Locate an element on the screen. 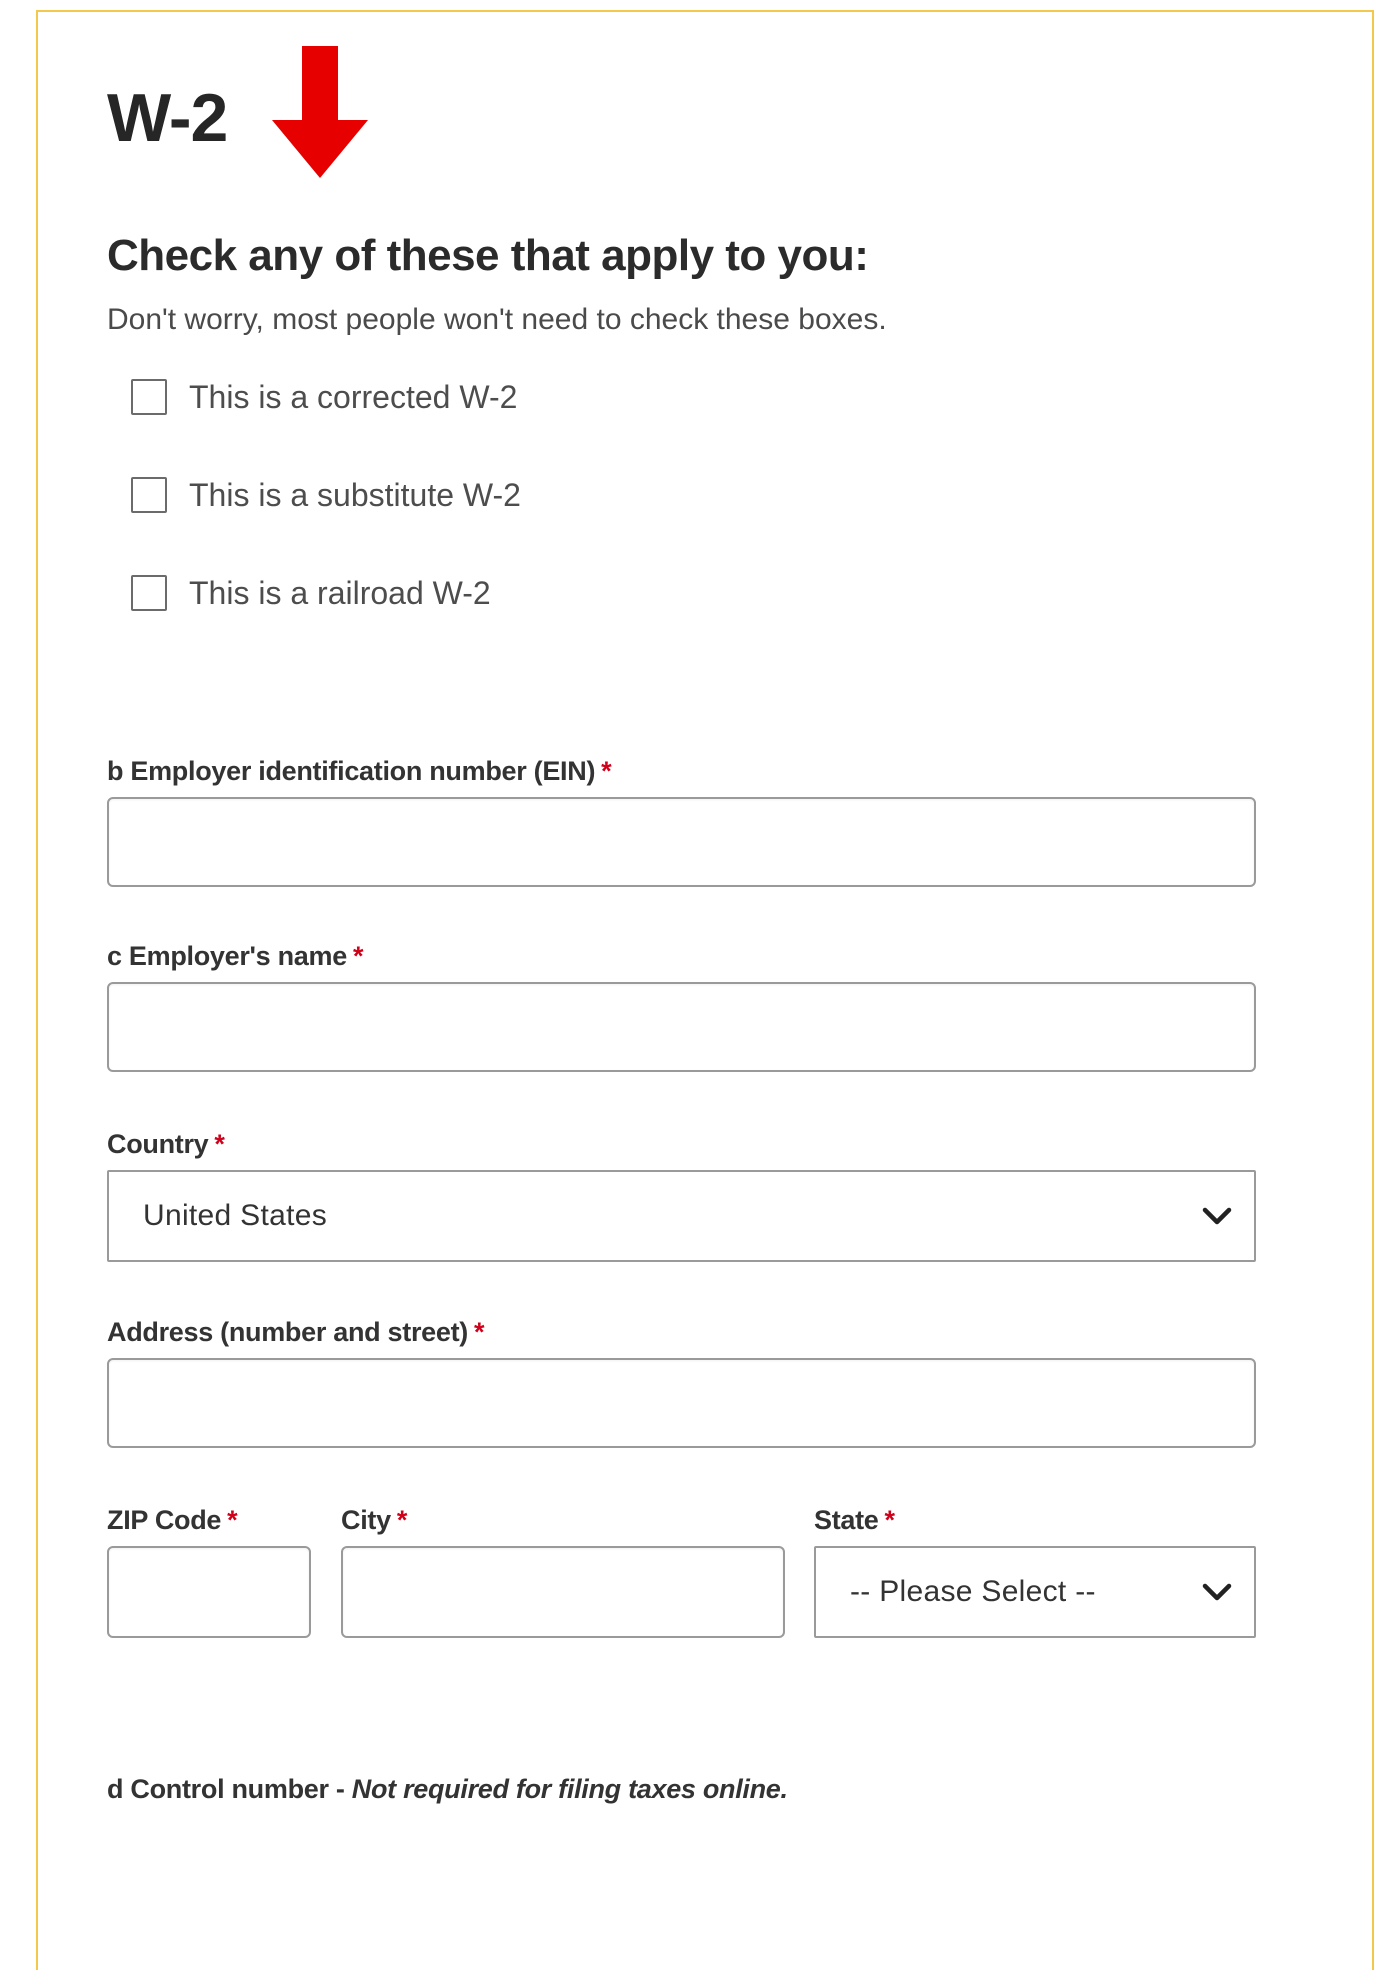 Image resolution: width=1395 pixels, height=1970 pixels. checkbox-label: This is a railroad W-2 is located at coordinates (340, 593).